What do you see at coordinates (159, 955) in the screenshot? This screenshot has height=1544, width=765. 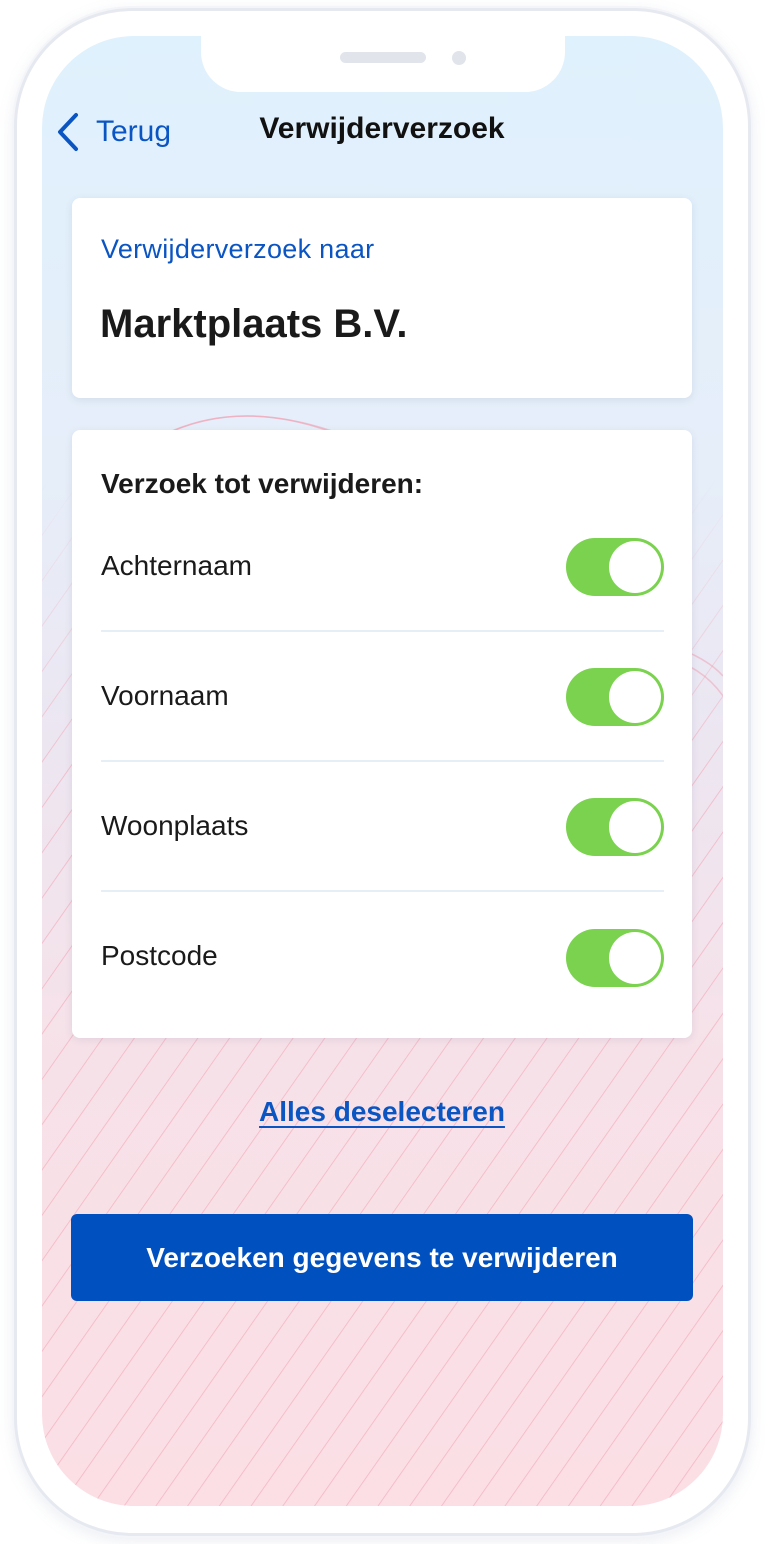 I see `field-label-postcode: Postcode` at bounding box center [159, 955].